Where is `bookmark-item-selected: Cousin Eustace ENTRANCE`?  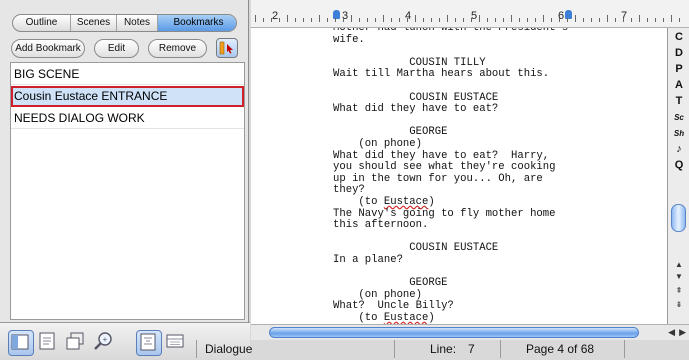 bookmark-item-selected: Cousin Eustace ENTRANCE is located at coordinates (127, 96).